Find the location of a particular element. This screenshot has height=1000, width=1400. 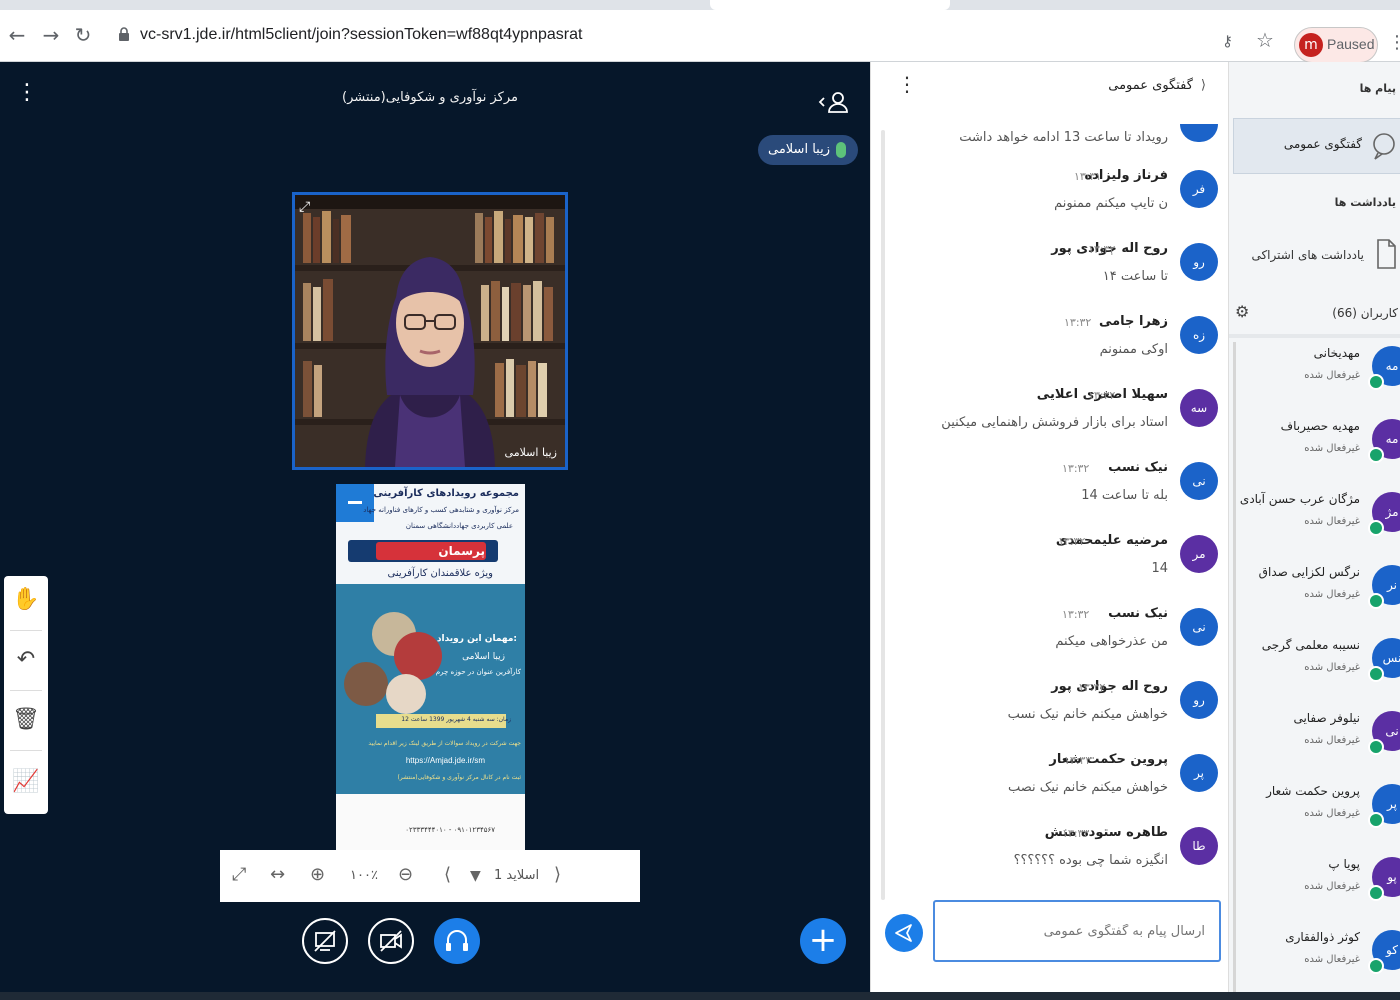

shared-notes-item: یادداشت های اشتراکی is located at coordinates (1307, 255).